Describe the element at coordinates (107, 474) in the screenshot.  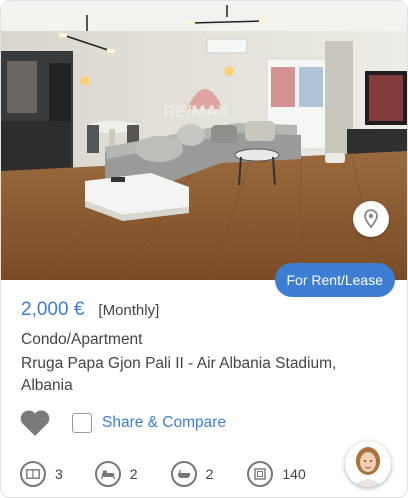
I see `bed-icon` at that location.